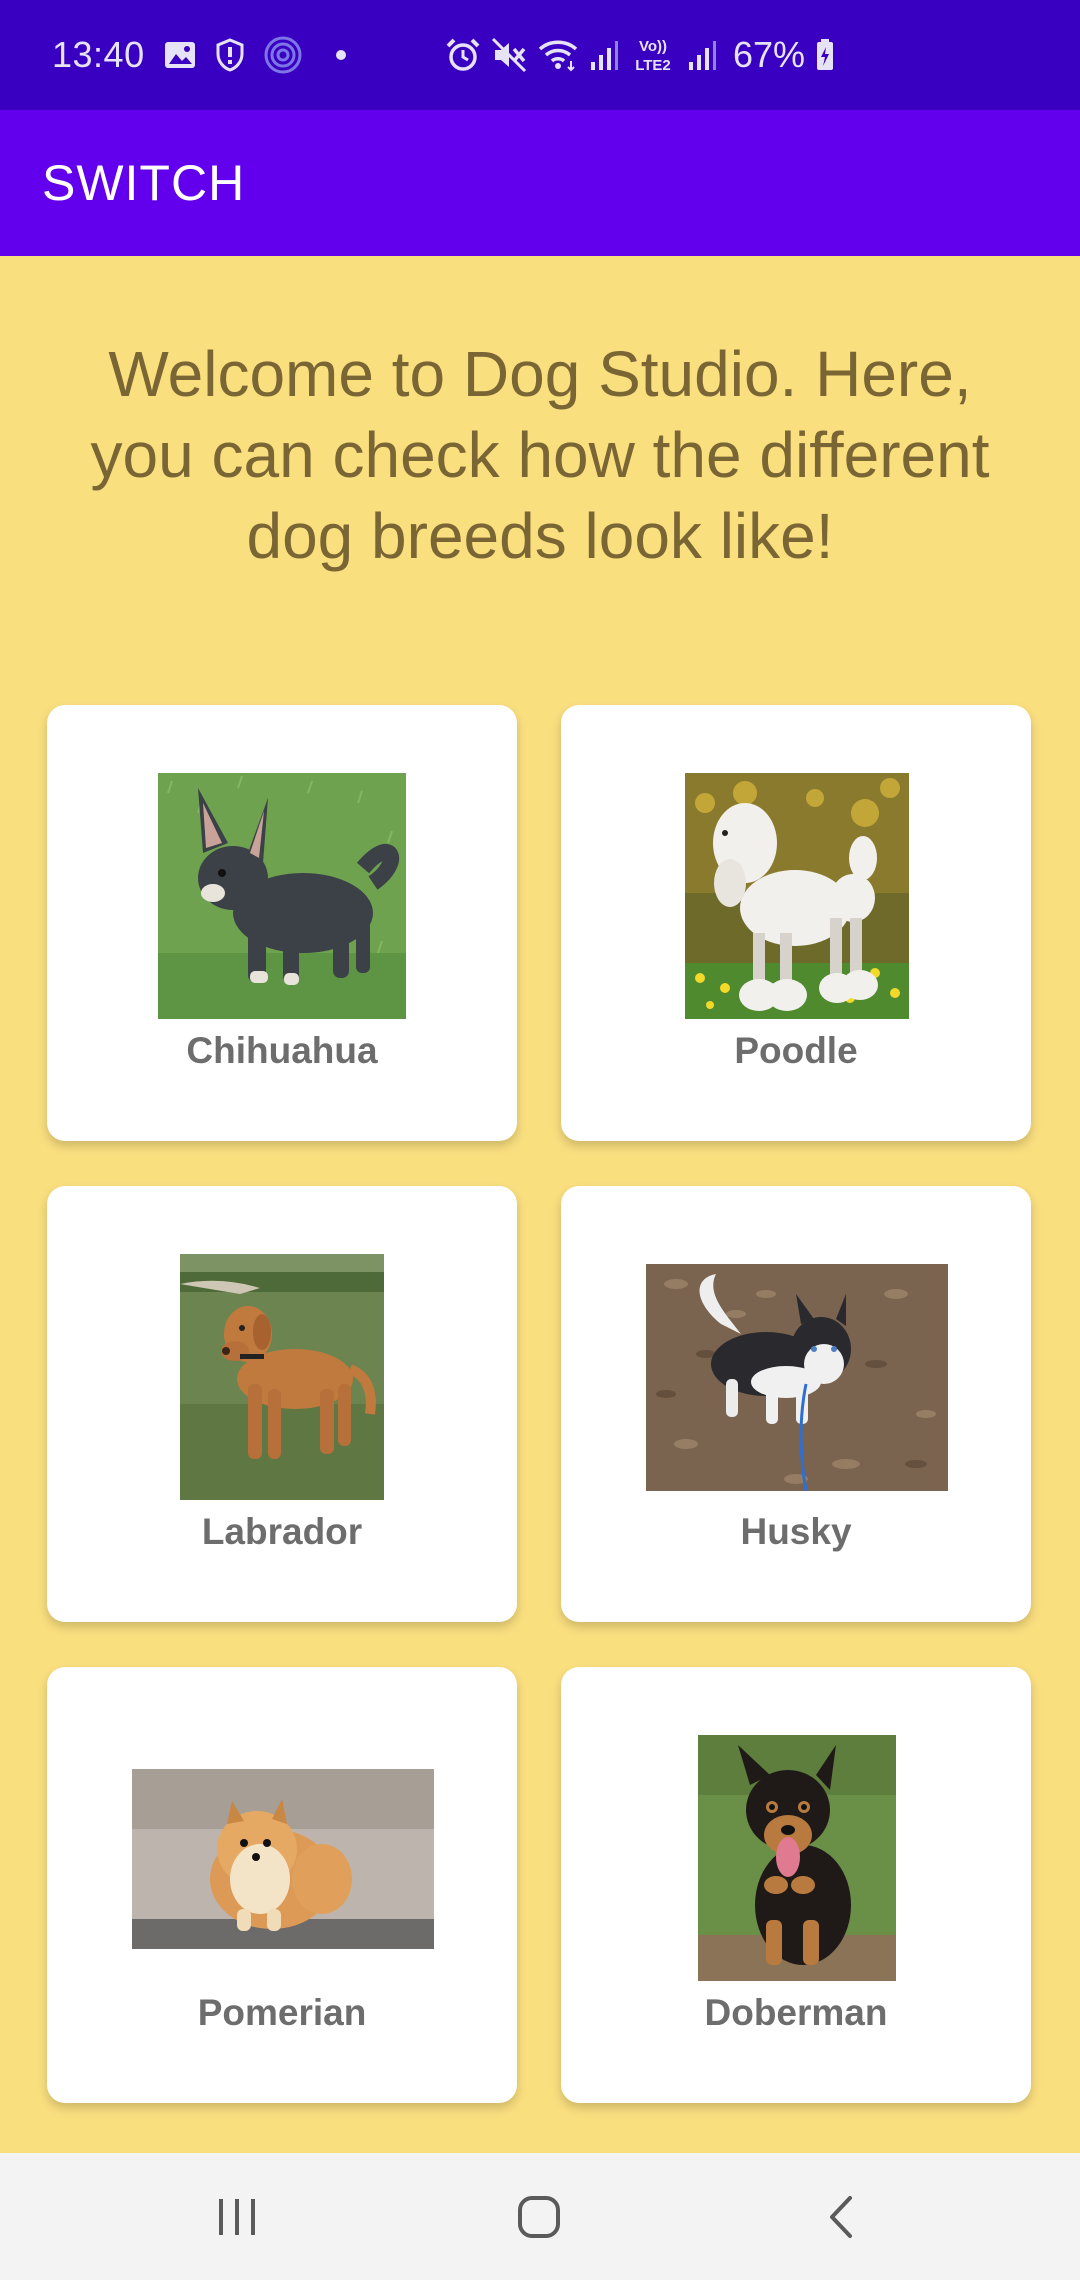 Image resolution: width=1080 pixels, height=2280 pixels. What do you see at coordinates (282, 1050) in the screenshot?
I see `breed-label: Chihuahua` at bounding box center [282, 1050].